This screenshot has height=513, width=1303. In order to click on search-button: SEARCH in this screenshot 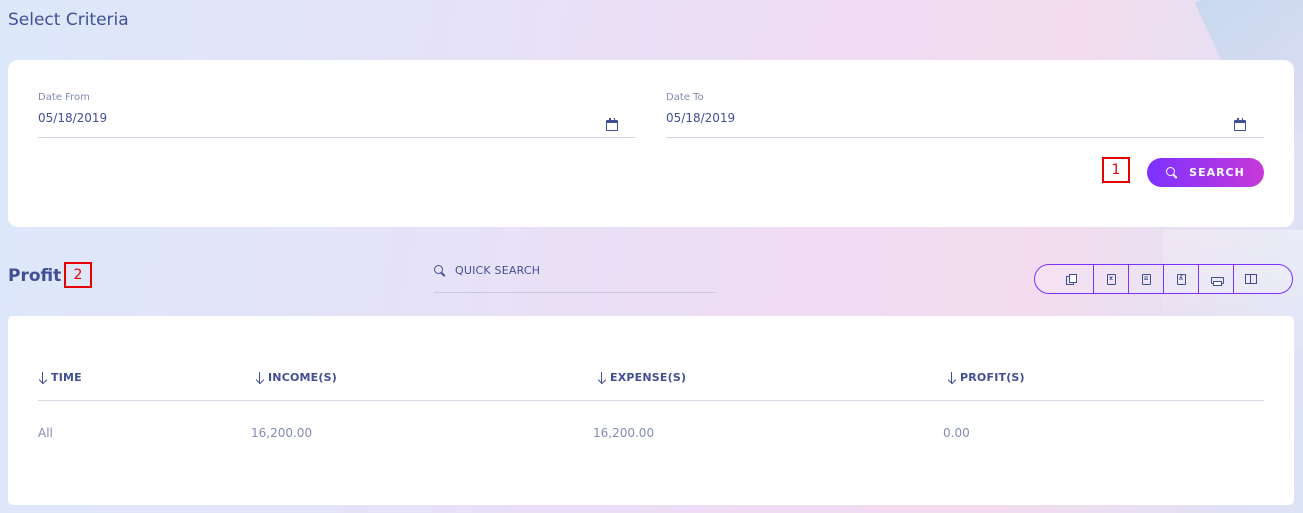, I will do `click(1205, 172)`.